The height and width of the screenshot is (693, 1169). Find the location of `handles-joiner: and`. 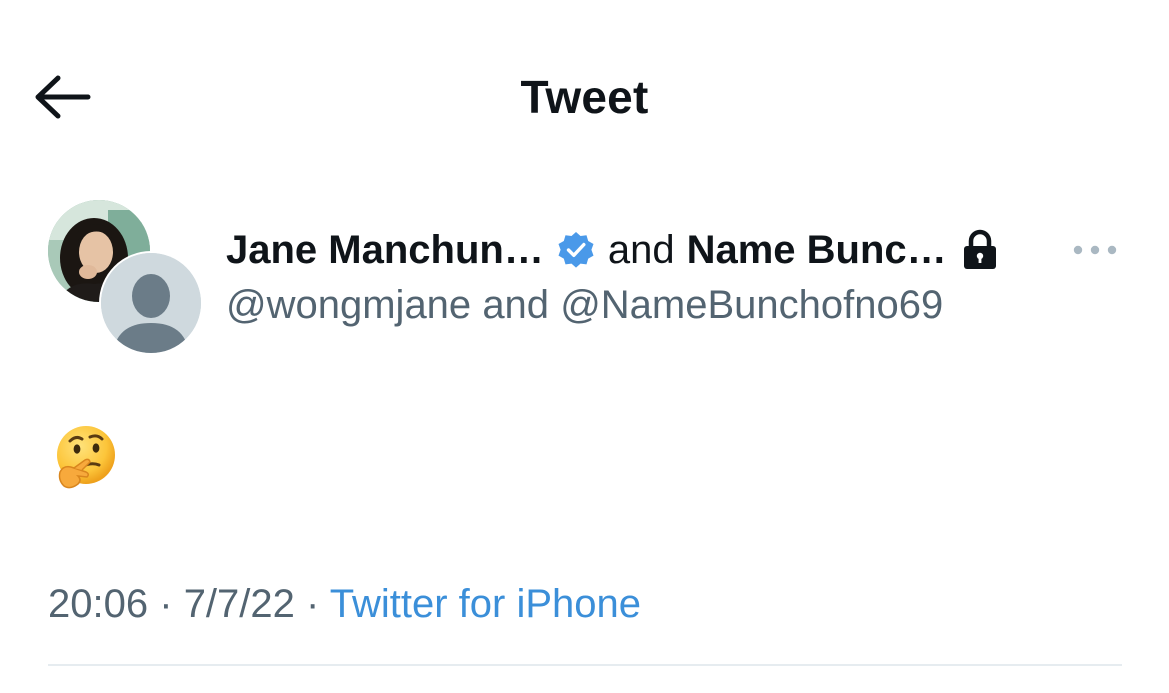

handles-joiner: and is located at coordinates (516, 305).